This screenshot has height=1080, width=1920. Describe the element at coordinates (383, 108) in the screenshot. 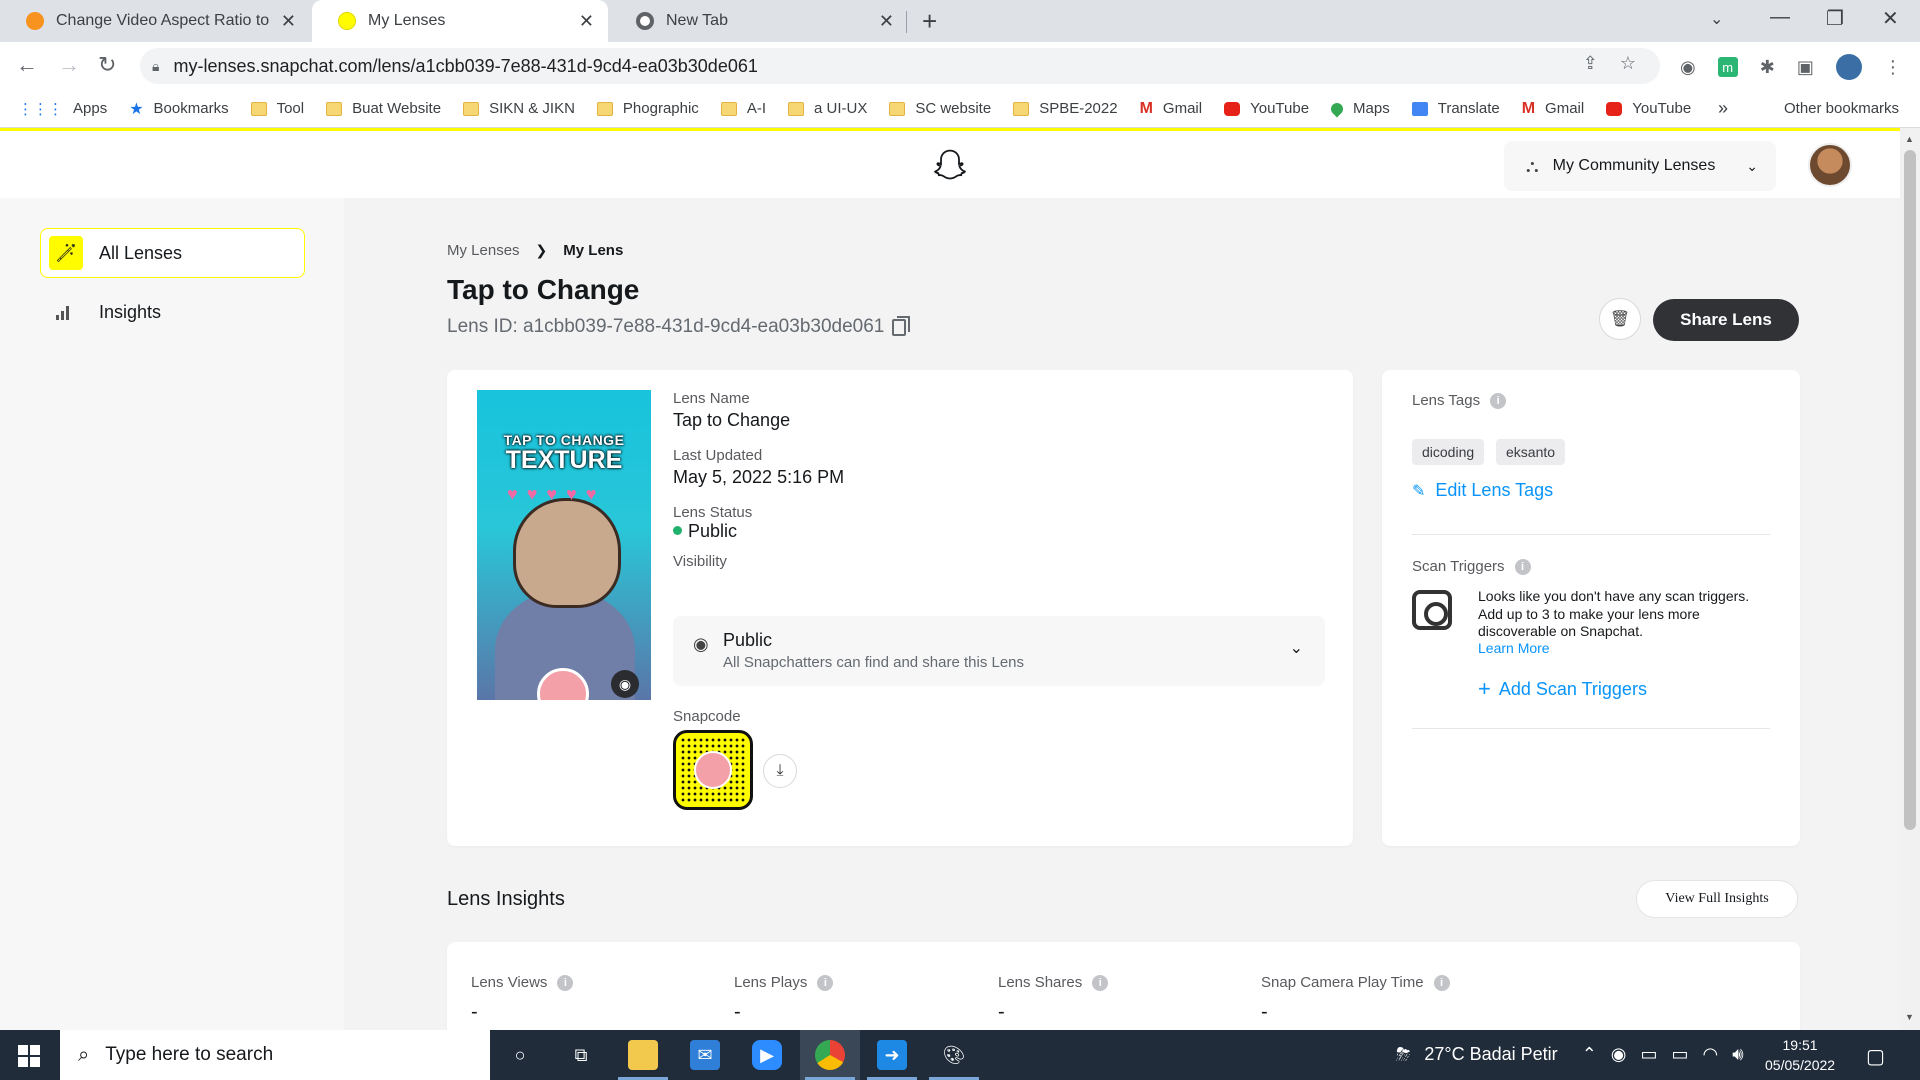

I see `bookmark-folder: Buat Website` at that location.